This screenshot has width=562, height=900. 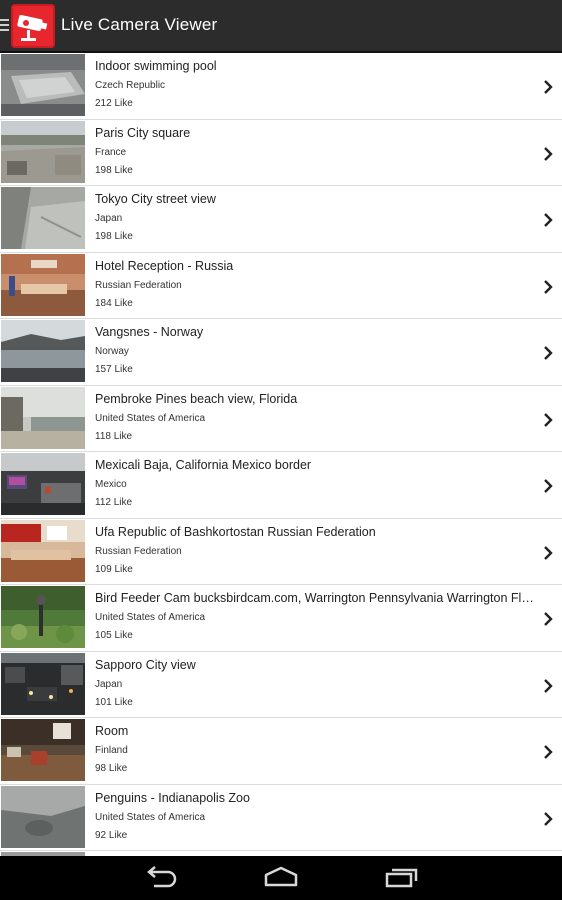 I want to click on camera-likes: 184 Like, so click(x=114, y=303).